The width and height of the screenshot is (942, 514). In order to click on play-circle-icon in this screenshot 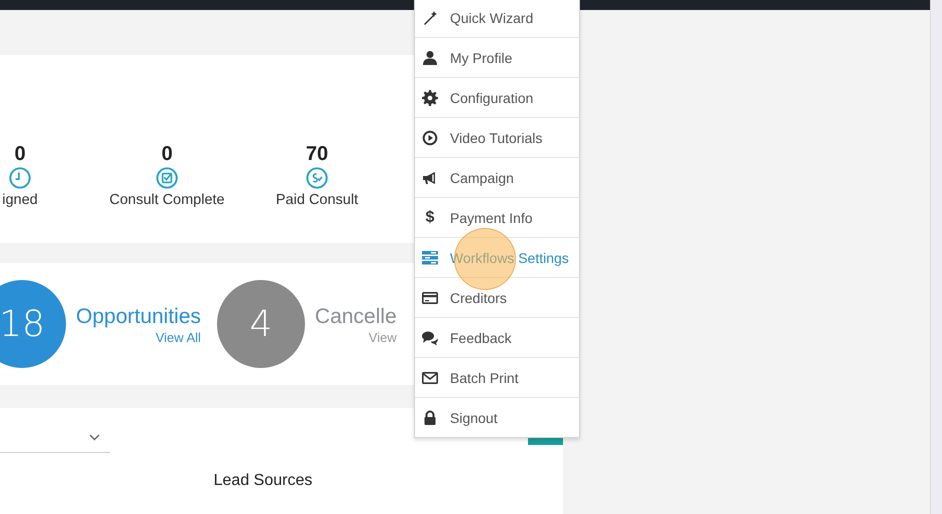, I will do `click(430, 138)`.